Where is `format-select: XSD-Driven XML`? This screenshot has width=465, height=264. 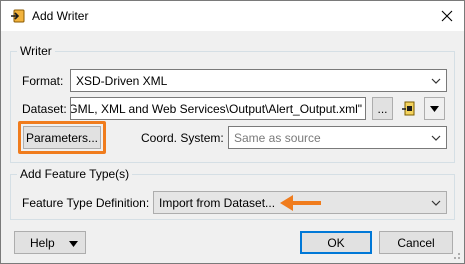
format-select: XSD-Driven XML is located at coordinates (258, 80).